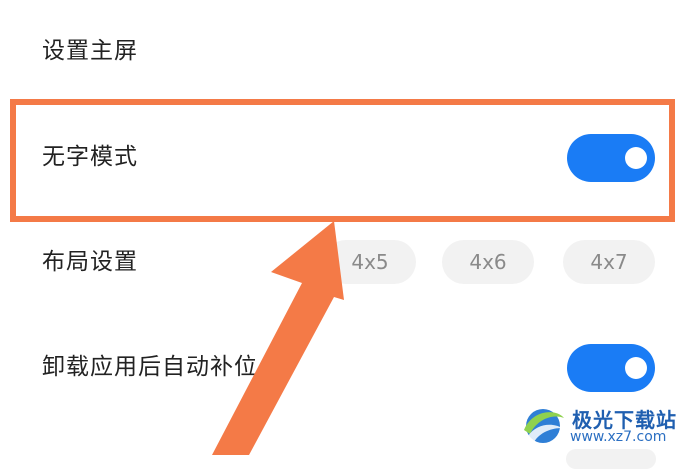 This screenshot has width=679, height=469. I want to click on watermark: 极光下载站 www.xz7.com, so click(598, 426).